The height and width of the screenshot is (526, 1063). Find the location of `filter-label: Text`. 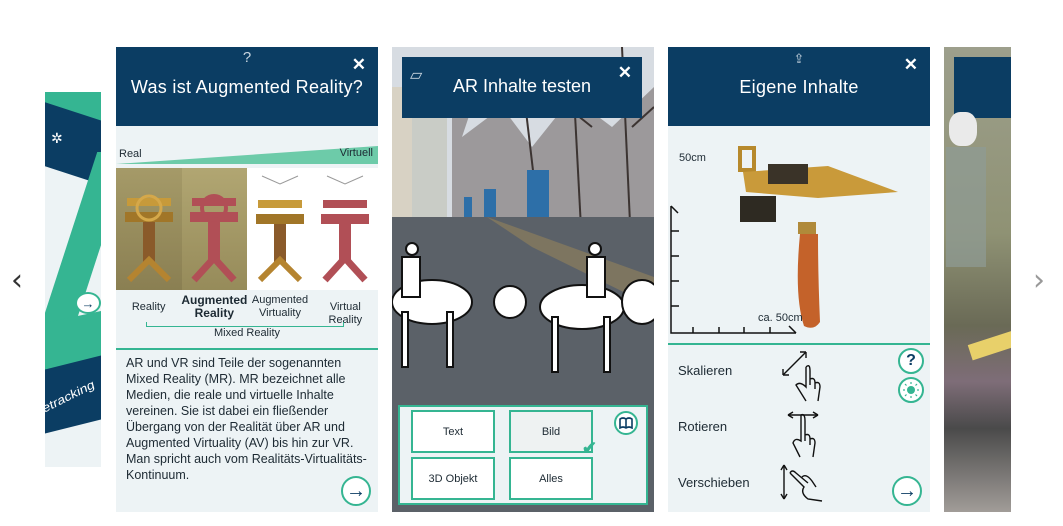

filter-label: Text is located at coordinates (453, 431).